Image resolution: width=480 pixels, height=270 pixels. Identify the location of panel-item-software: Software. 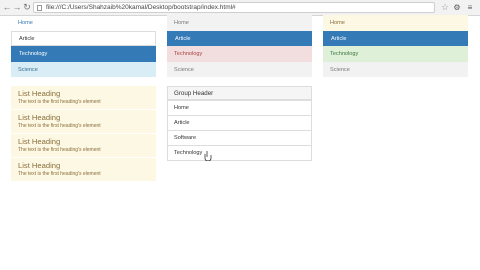
(239, 138).